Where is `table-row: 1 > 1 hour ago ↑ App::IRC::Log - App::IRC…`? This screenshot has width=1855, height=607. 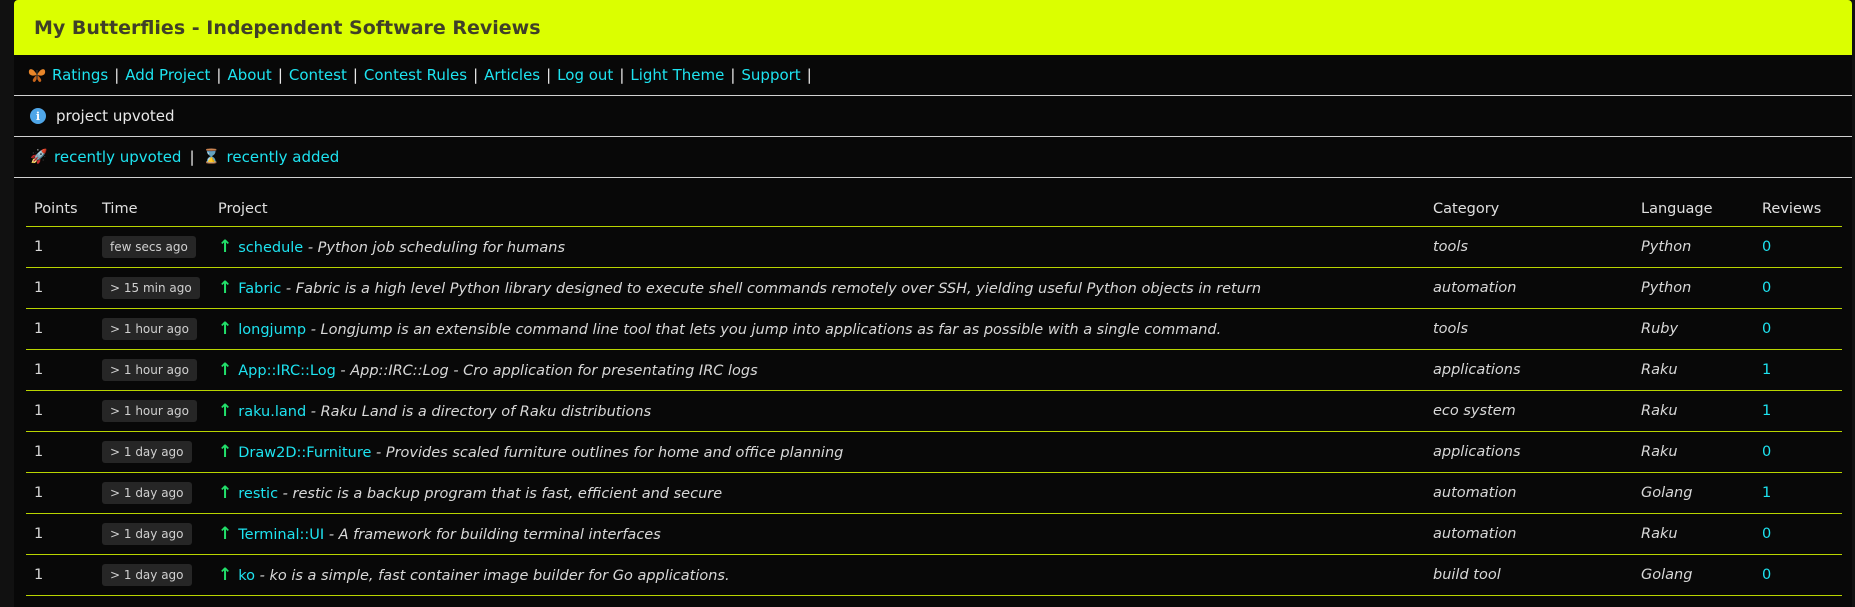 table-row: 1 > 1 hour ago ↑ App::IRC::Log - App::IRC… is located at coordinates (934, 370).